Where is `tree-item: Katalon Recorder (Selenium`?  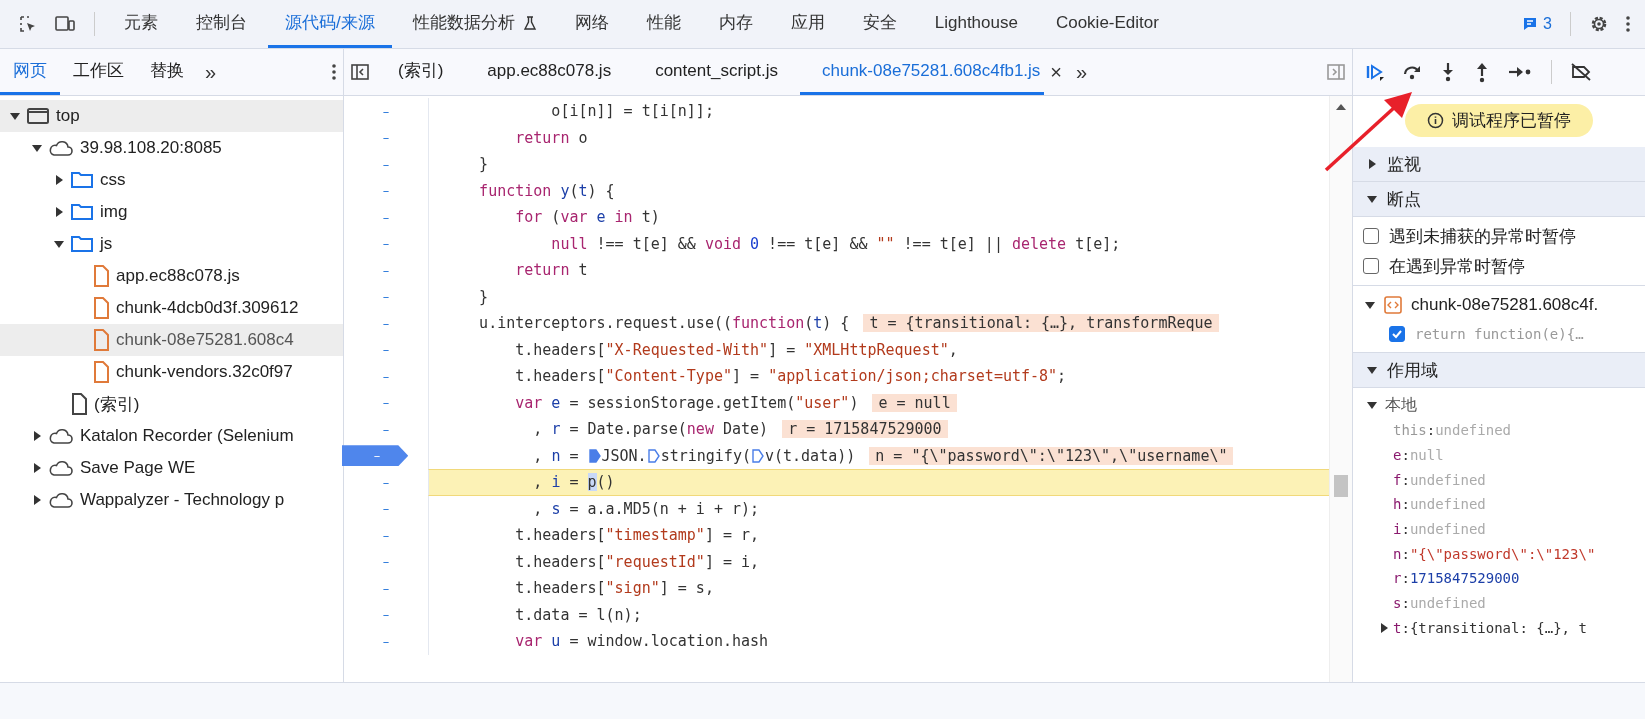
tree-item: Katalon Recorder (Selenium is located at coordinates (171, 436).